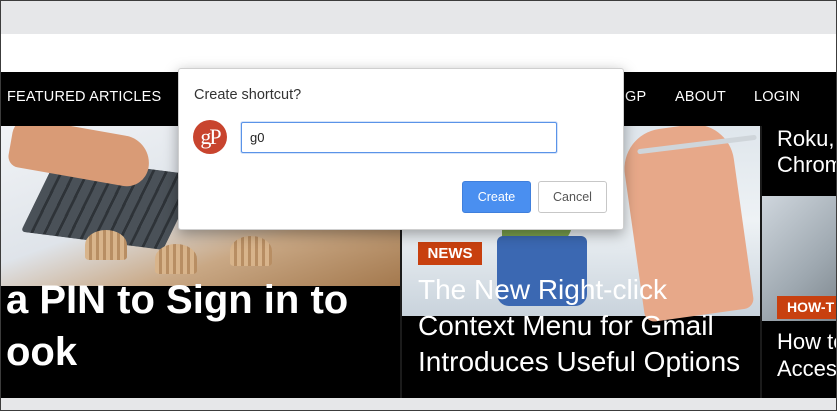 The image size is (837, 411). Describe the element at coordinates (177, 326) in the screenshot. I see `article-title: a PIN to Sign in to ook` at that location.